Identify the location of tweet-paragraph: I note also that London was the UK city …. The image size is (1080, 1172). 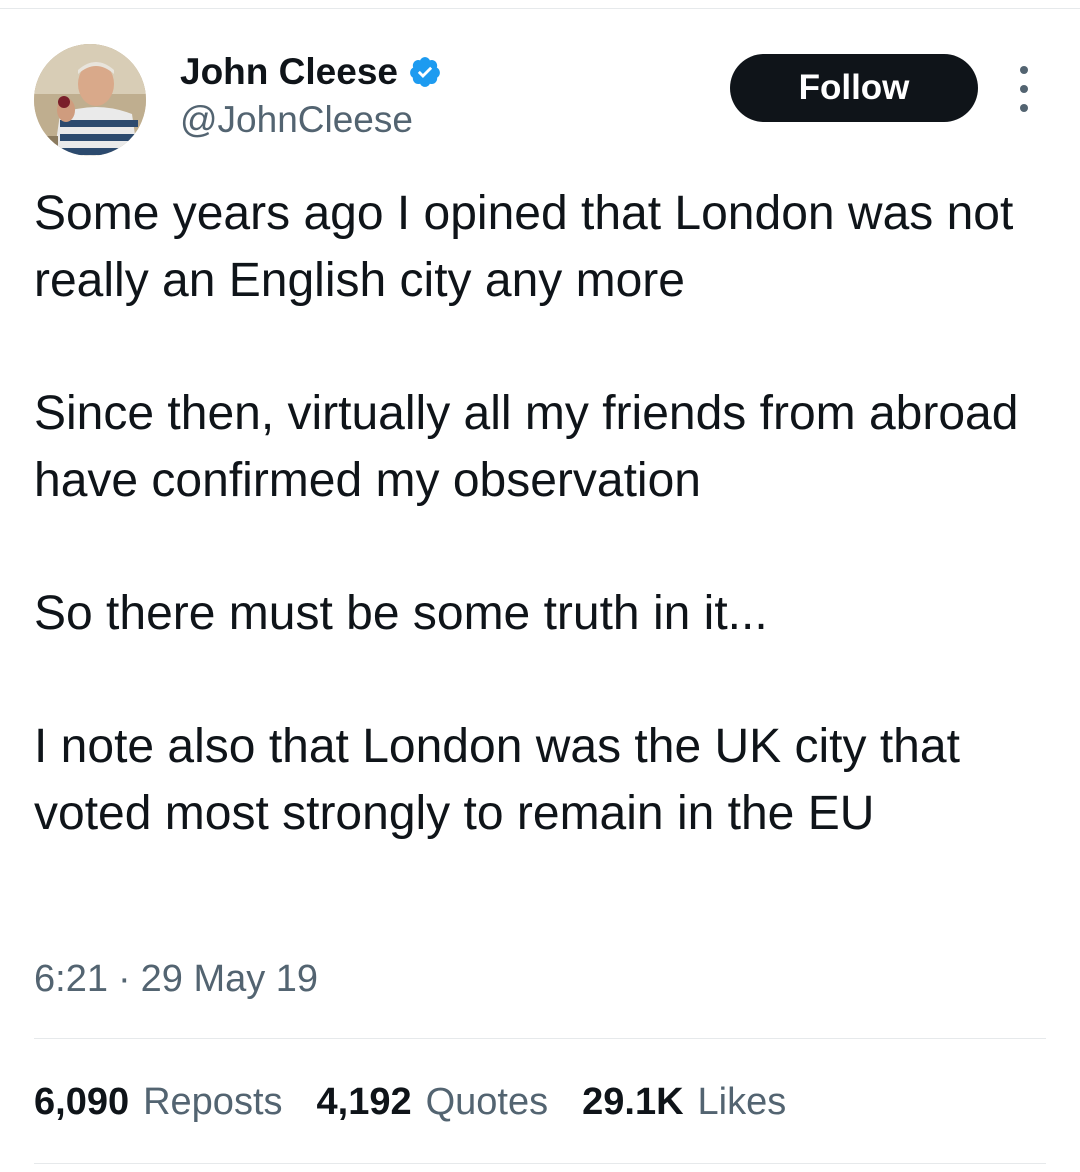
(497, 780).